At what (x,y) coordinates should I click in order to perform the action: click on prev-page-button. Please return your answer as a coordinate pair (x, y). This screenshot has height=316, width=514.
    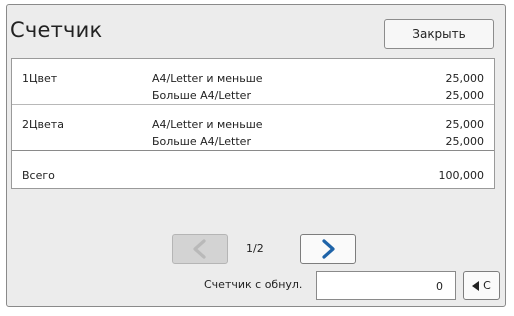
    Looking at the image, I should click on (200, 249).